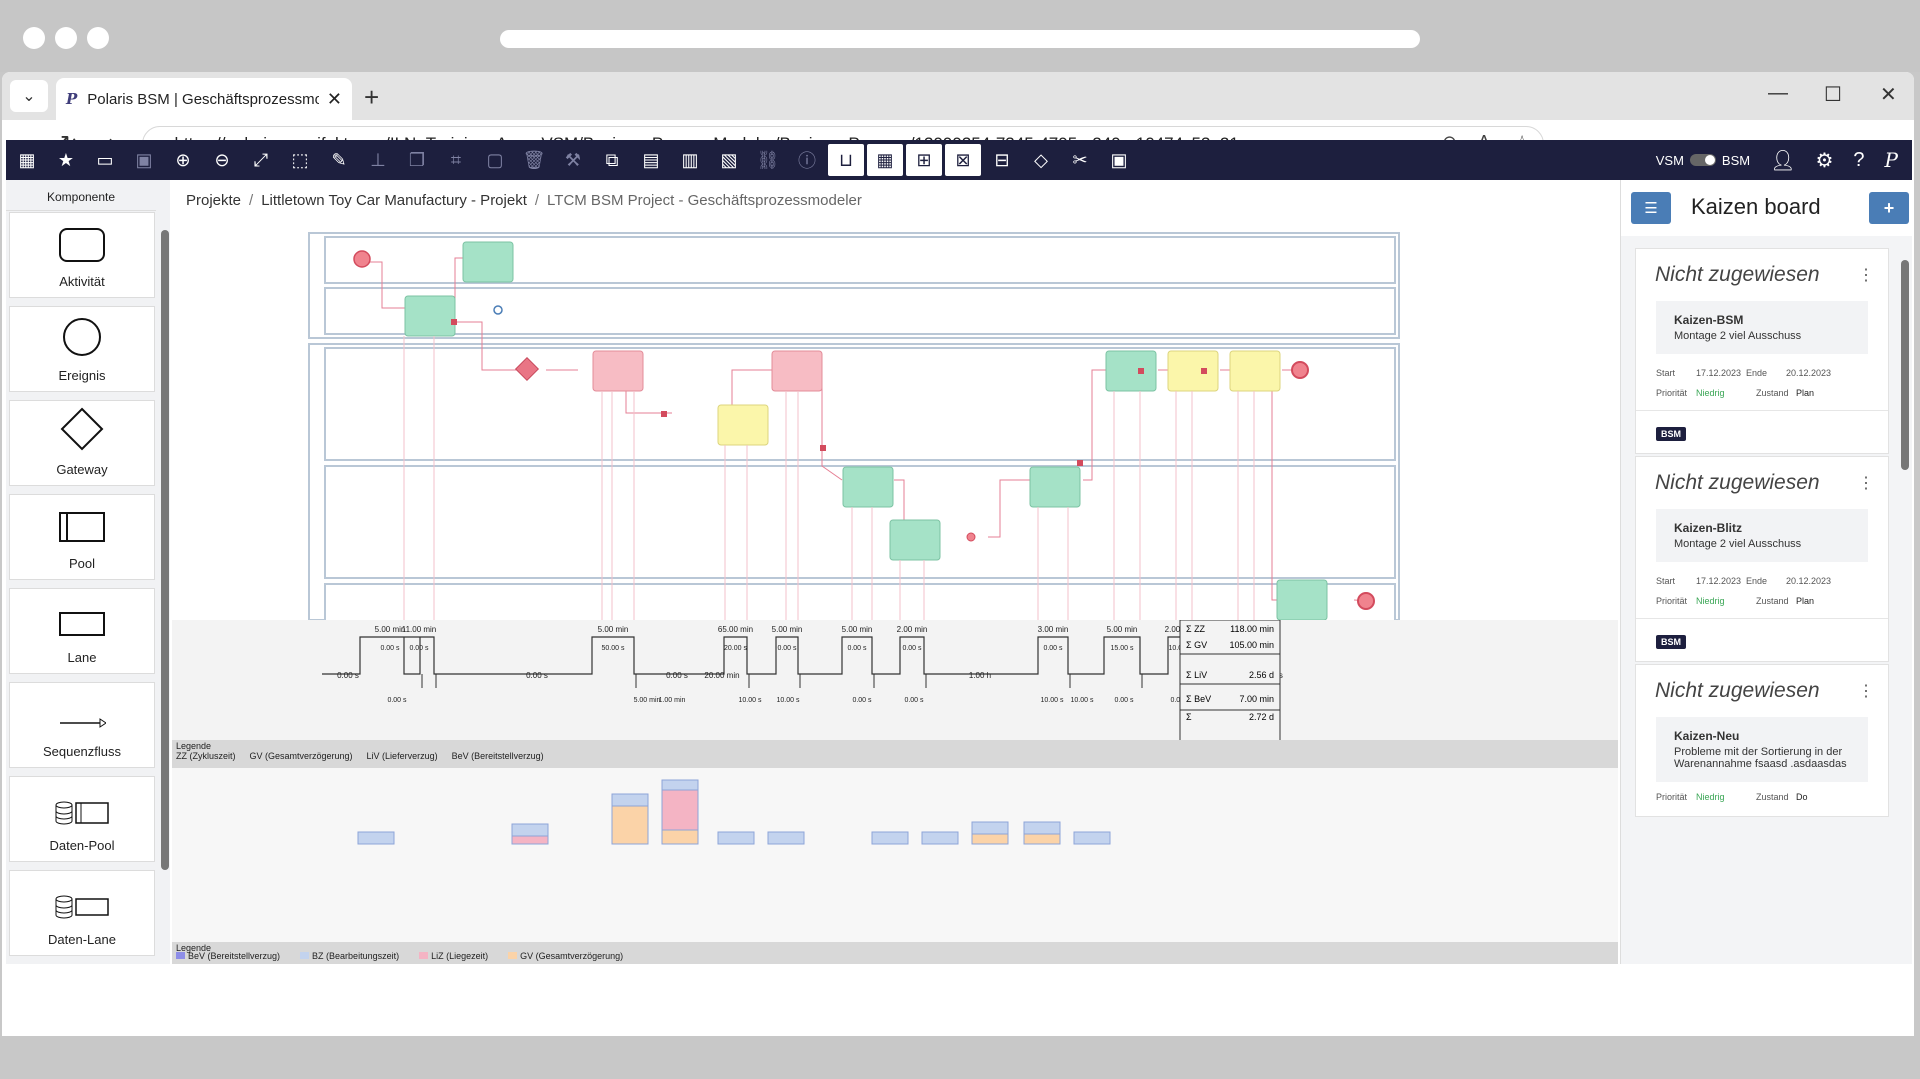  I want to click on start-label: Start, so click(1666, 373).